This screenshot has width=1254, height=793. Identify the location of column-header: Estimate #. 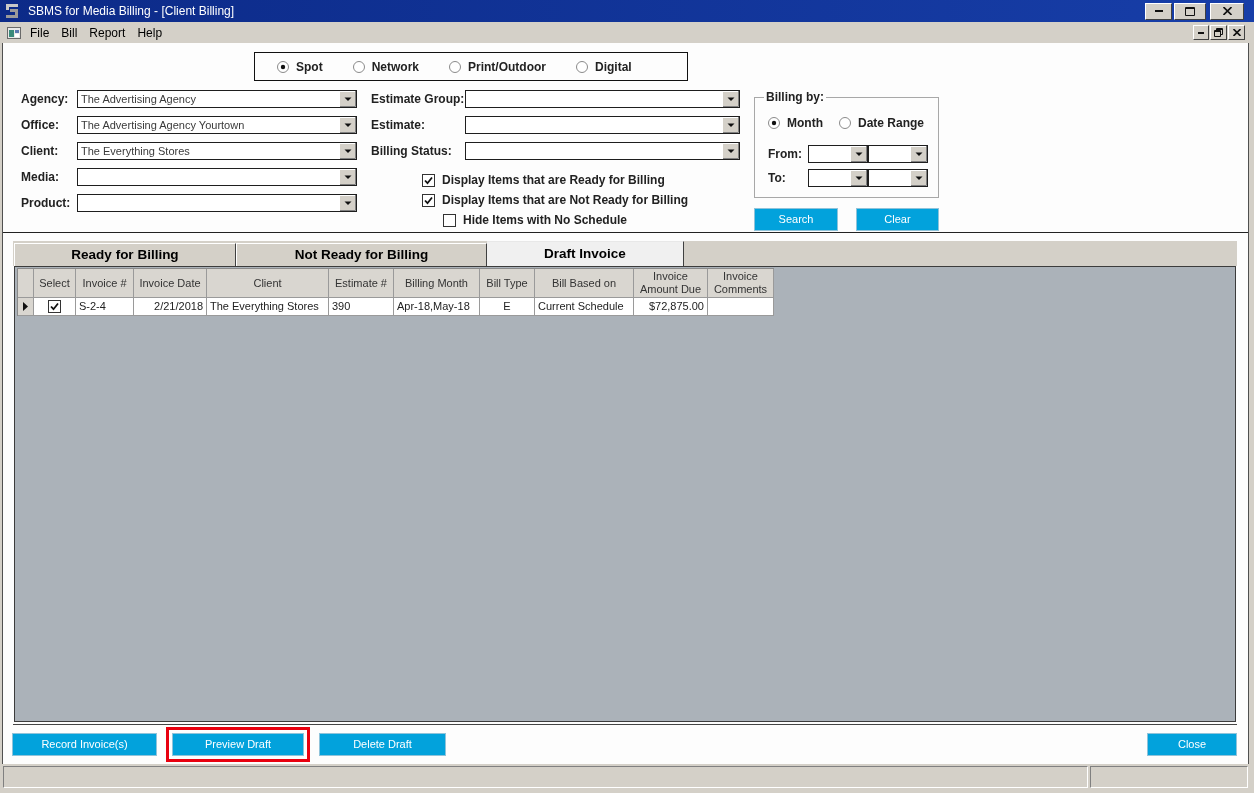
(361, 283).